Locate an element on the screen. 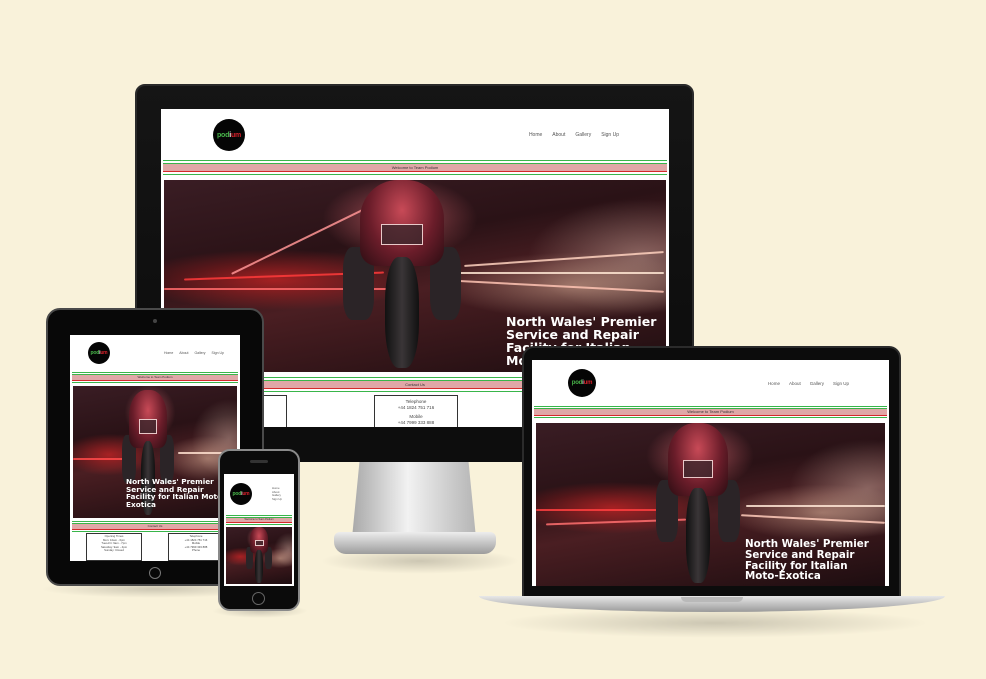  monitor-stand-foot is located at coordinates (415, 543).